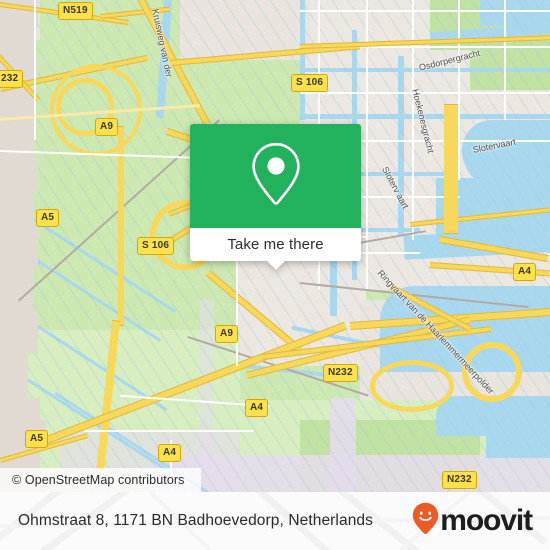 This screenshot has height=550, width=550. I want to click on take-me-there-label: Take me there, so click(275, 244).